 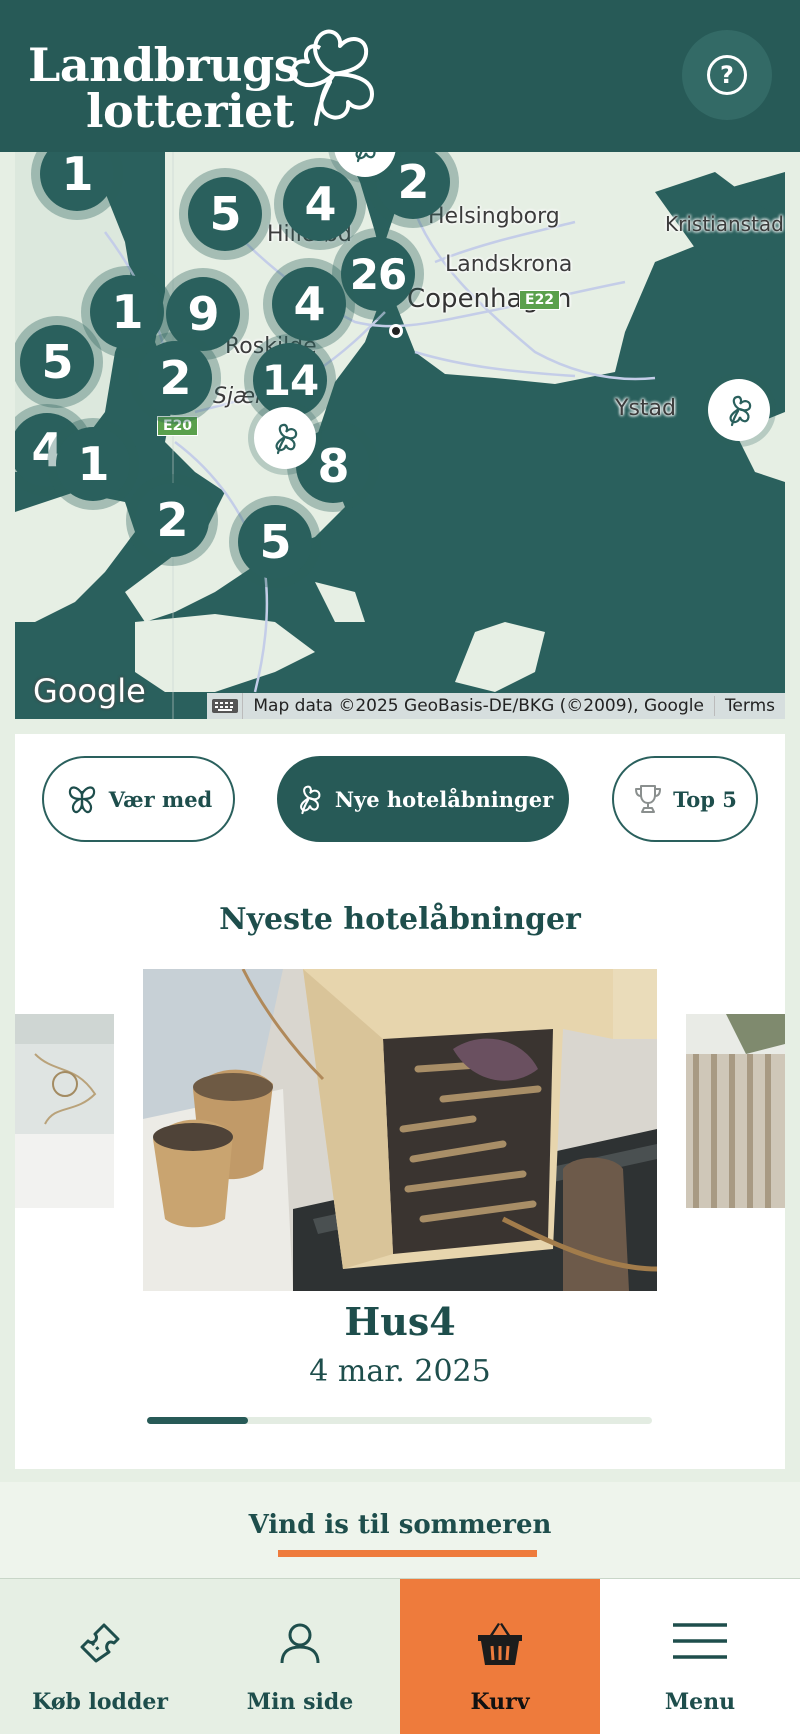 What do you see at coordinates (81, 800) in the screenshot?
I see `butterfly-icon` at bounding box center [81, 800].